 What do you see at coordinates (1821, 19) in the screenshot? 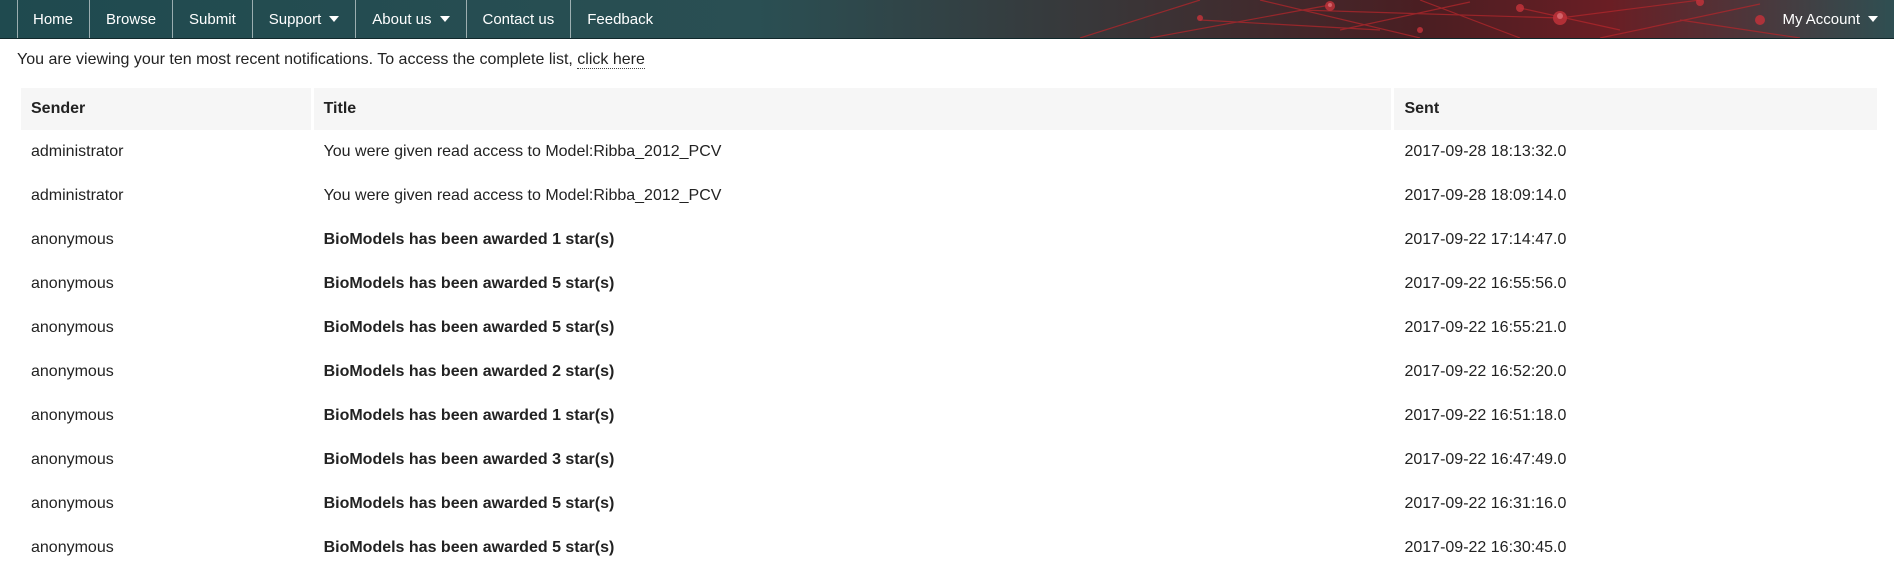
I see `my-account-label: My Account` at bounding box center [1821, 19].